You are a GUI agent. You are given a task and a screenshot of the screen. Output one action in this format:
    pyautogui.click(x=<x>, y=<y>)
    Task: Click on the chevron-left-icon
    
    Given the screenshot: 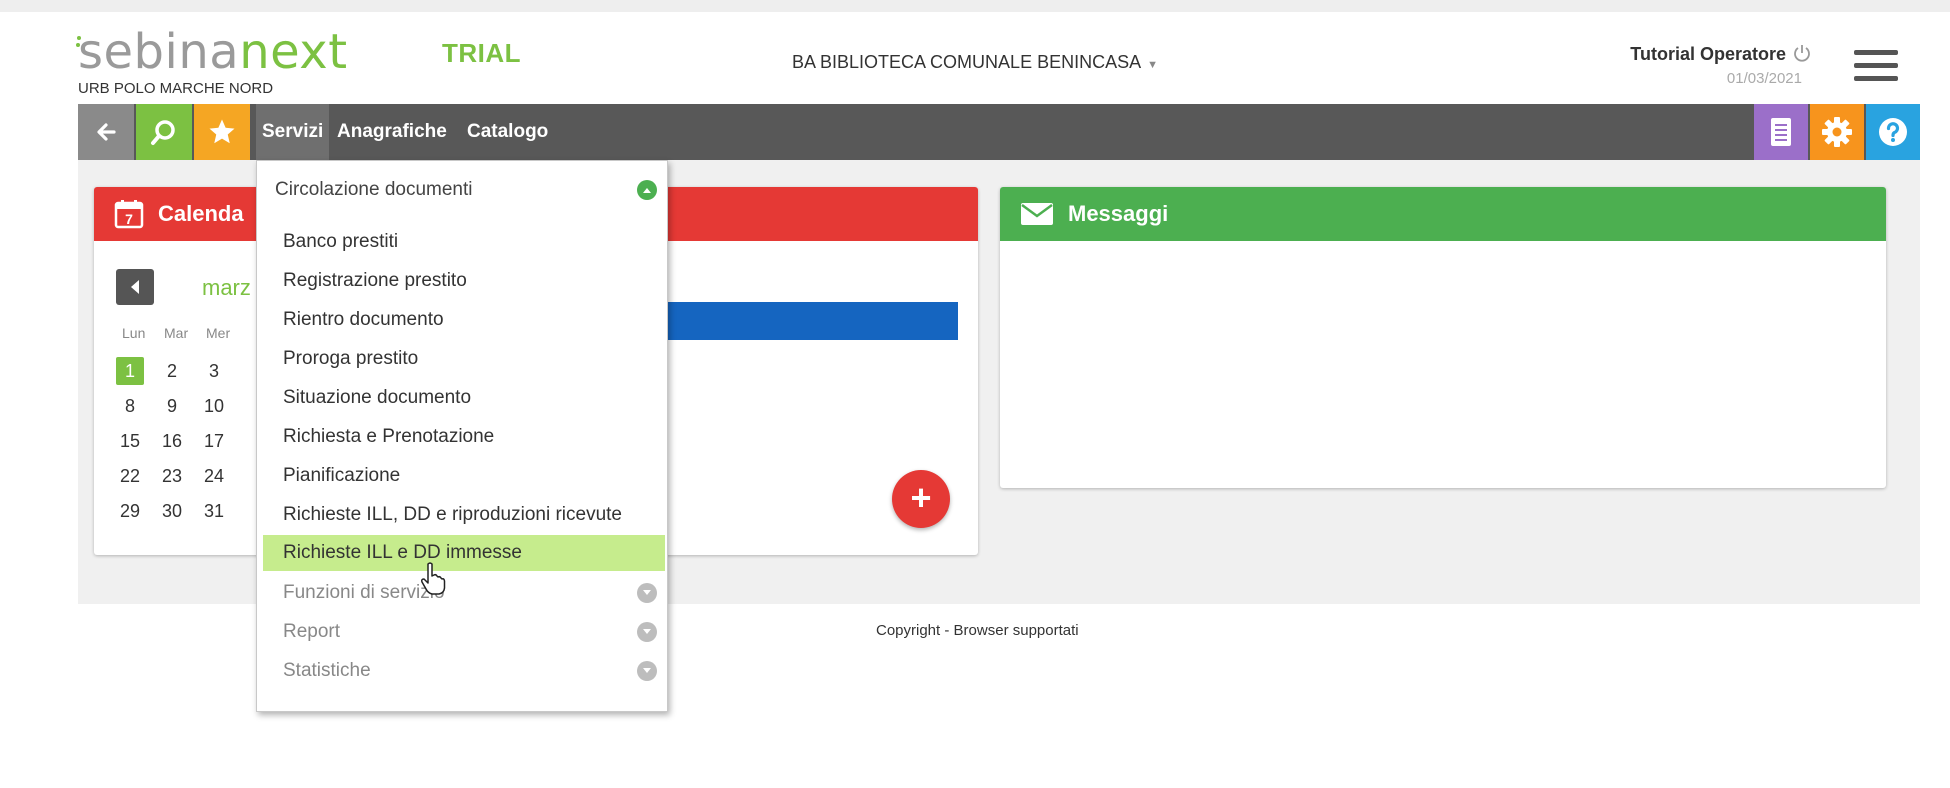 What is the action you would take?
    pyautogui.click(x=135, y=287)
    